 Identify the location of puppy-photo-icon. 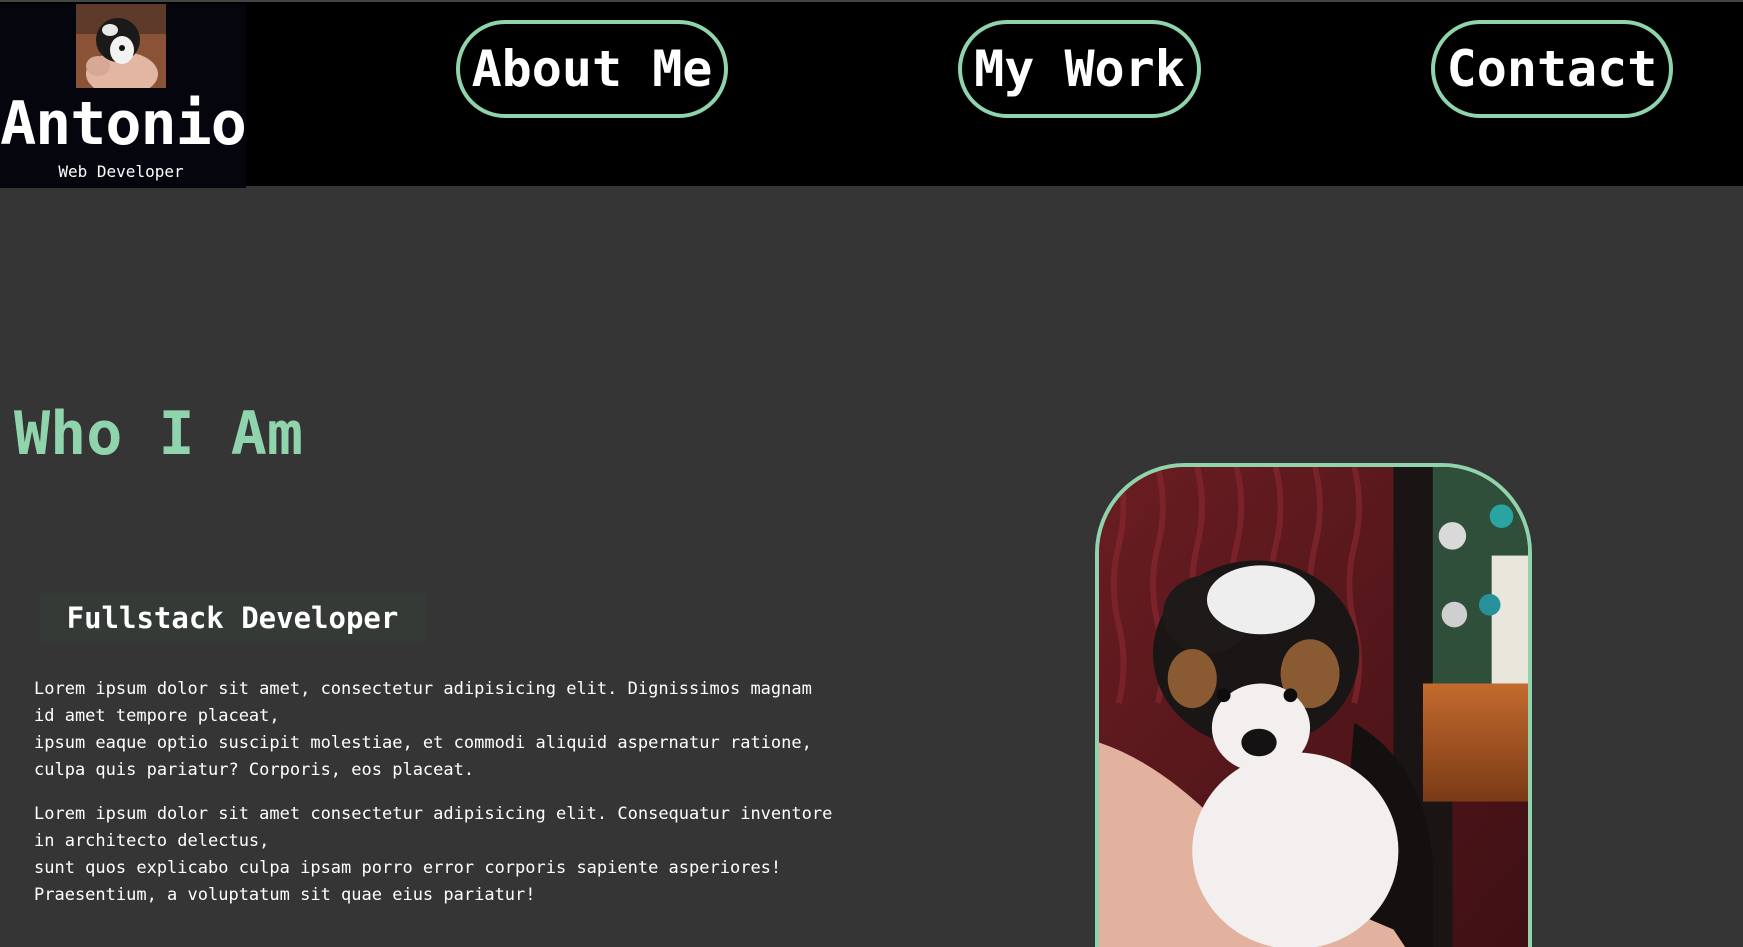
(1313, 707).